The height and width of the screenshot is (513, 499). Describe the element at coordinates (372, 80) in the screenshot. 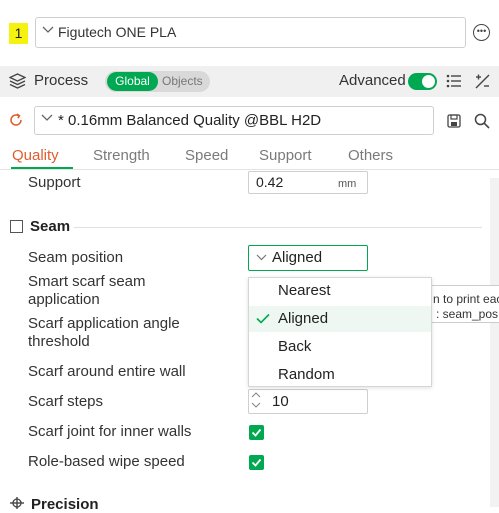

I see `advanced-label: Advanced` at that location.